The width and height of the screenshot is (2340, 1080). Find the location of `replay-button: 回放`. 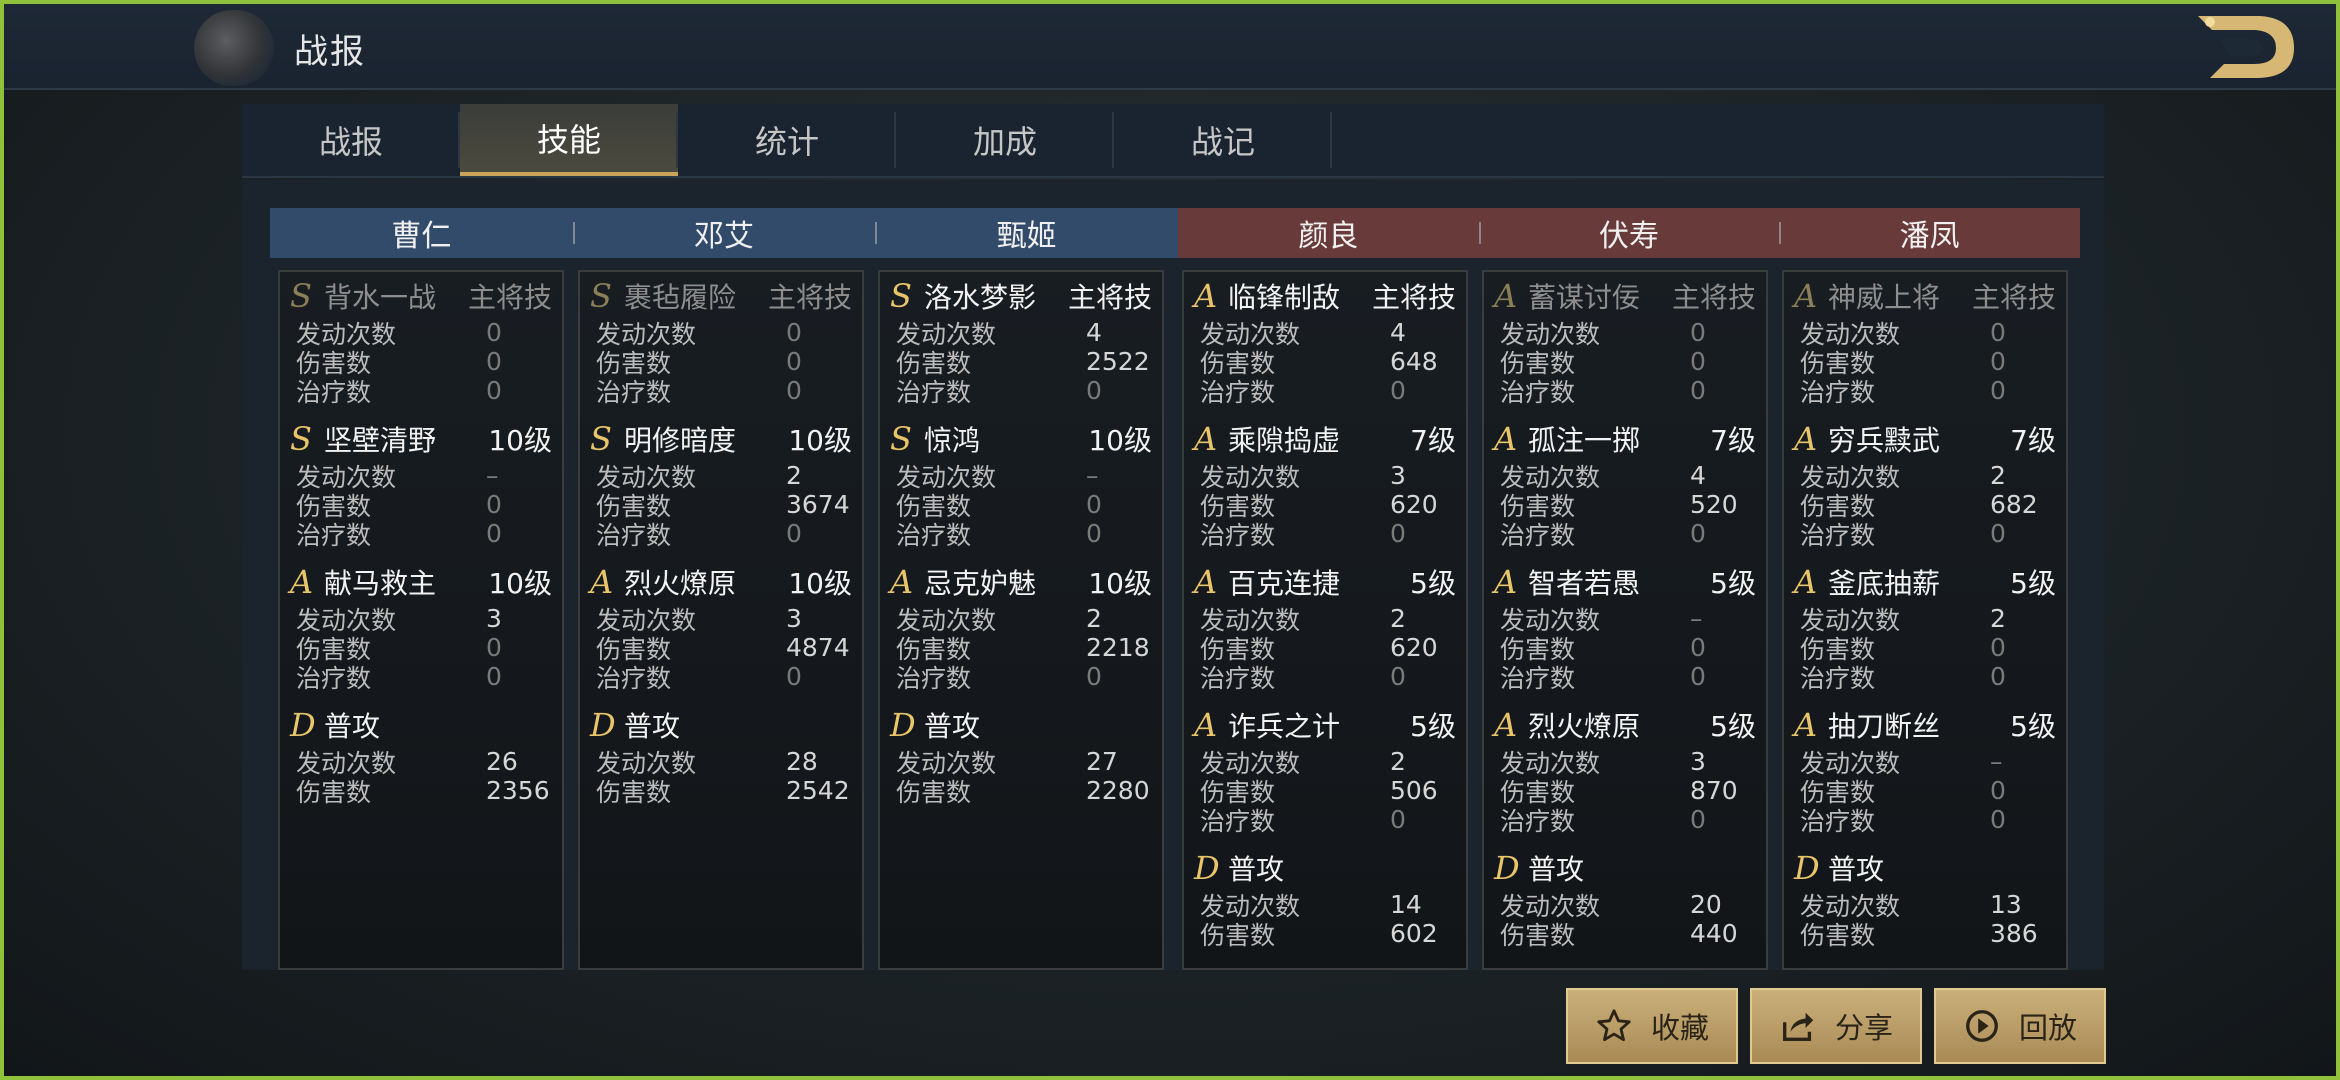

replay-button: 回放 is located at coordinates (2020, 1026).